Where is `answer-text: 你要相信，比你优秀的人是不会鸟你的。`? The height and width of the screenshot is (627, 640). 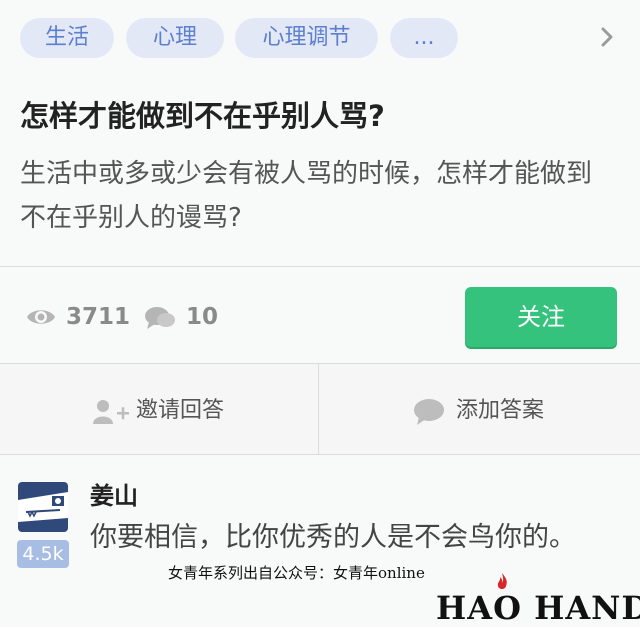
answer-text: 你要相信，比你优秀的人是不会鸟你的。 is located at coordinates (340, 538).